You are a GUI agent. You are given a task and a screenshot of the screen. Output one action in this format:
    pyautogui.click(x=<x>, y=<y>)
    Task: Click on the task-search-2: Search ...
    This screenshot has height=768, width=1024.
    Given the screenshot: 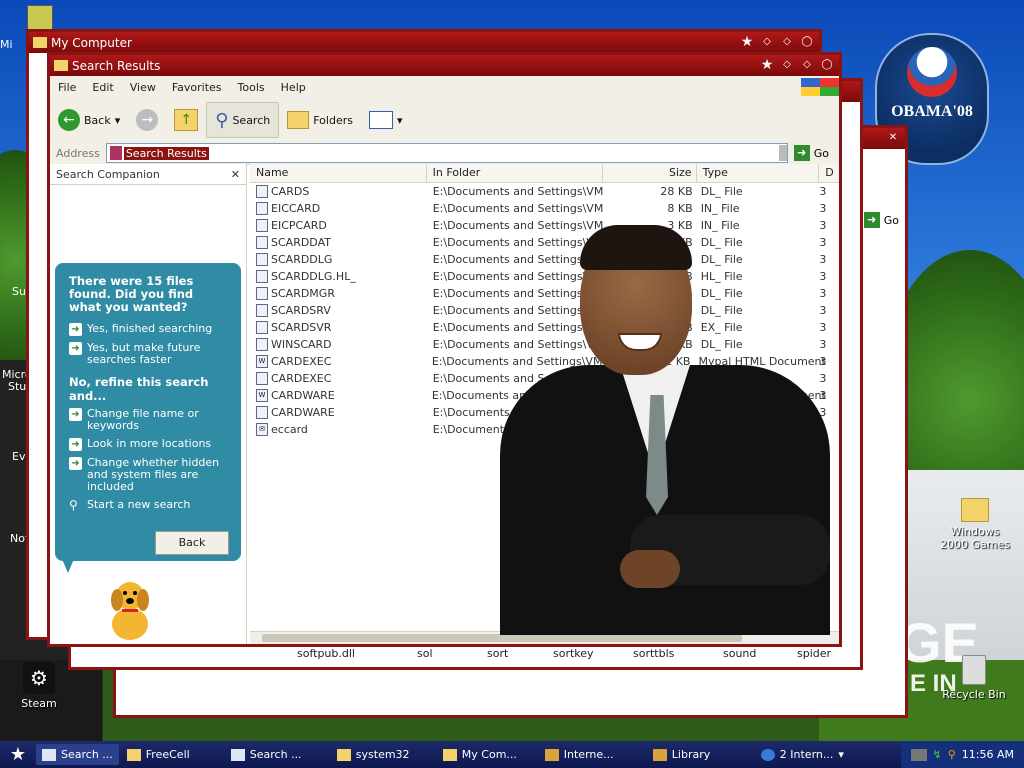 What is the action you would take?
    pyautogui.click(x=277, y=754)
    